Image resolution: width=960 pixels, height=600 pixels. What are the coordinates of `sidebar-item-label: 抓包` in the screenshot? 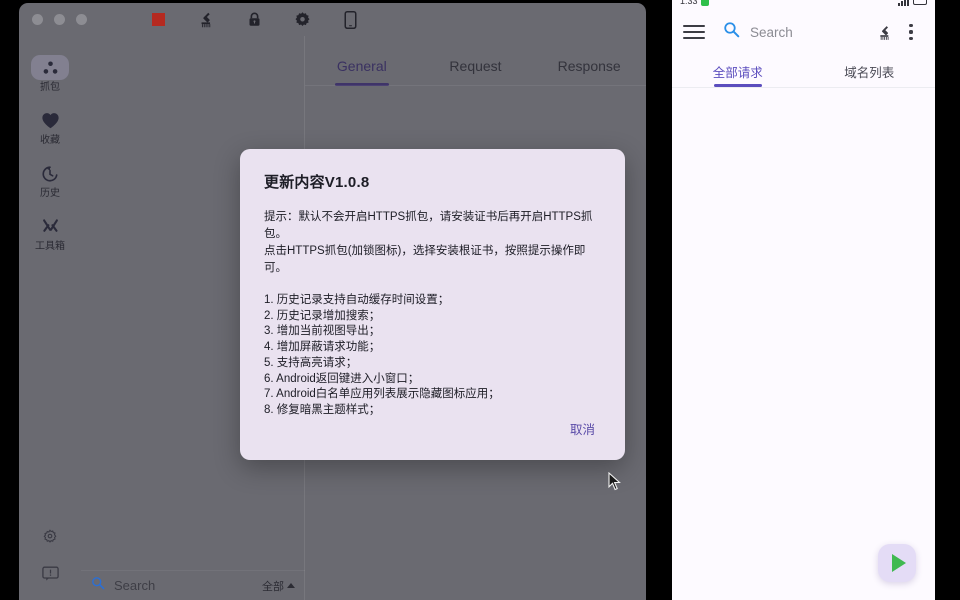 It's located at (50, 87).